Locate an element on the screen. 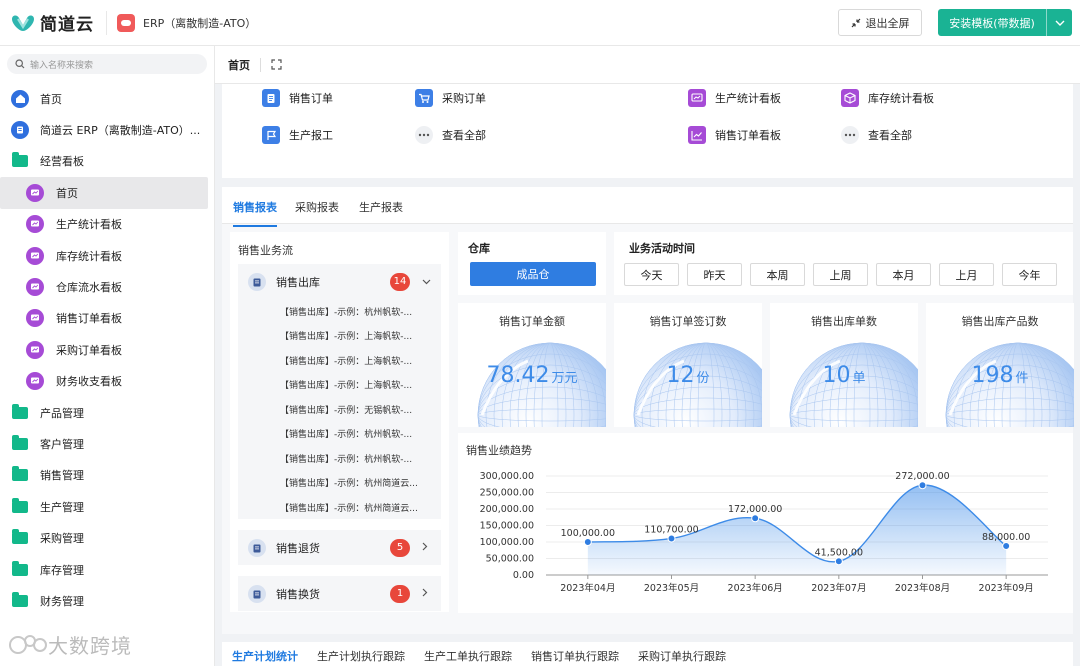 The height and width of the screenshot is (666, 1080). kpi-title: 销售出库单数 is located at coordinates (844, 321).